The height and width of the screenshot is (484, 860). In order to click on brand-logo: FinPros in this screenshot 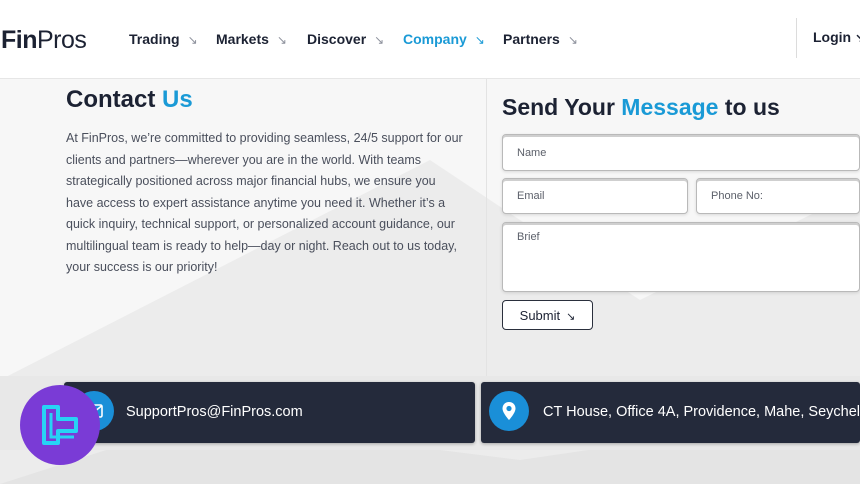, I will do `click(44, 40)`.